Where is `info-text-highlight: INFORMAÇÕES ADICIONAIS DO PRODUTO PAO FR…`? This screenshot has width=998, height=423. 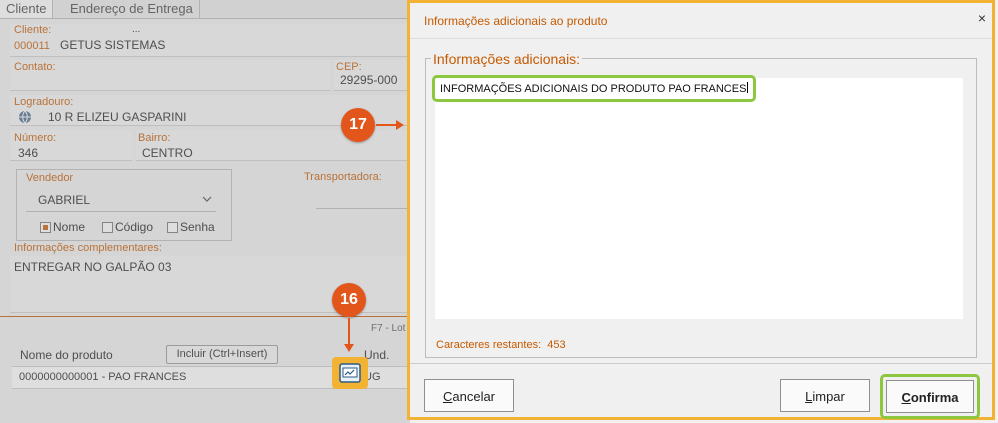 info-text-highlight: INFORMAÇÕES ADICIONAIS DO PRODUTO PAO FR… is located at coordinates (594, 88).